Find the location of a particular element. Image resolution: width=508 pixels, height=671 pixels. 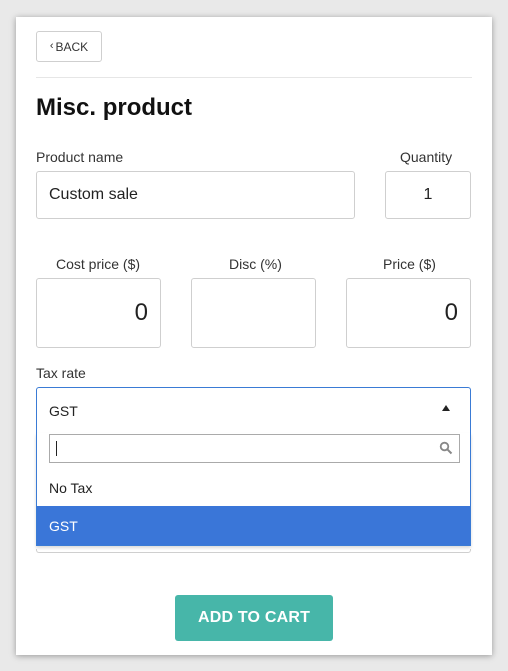

back-button: ‹ BACK is located at coordinates (69, 46).